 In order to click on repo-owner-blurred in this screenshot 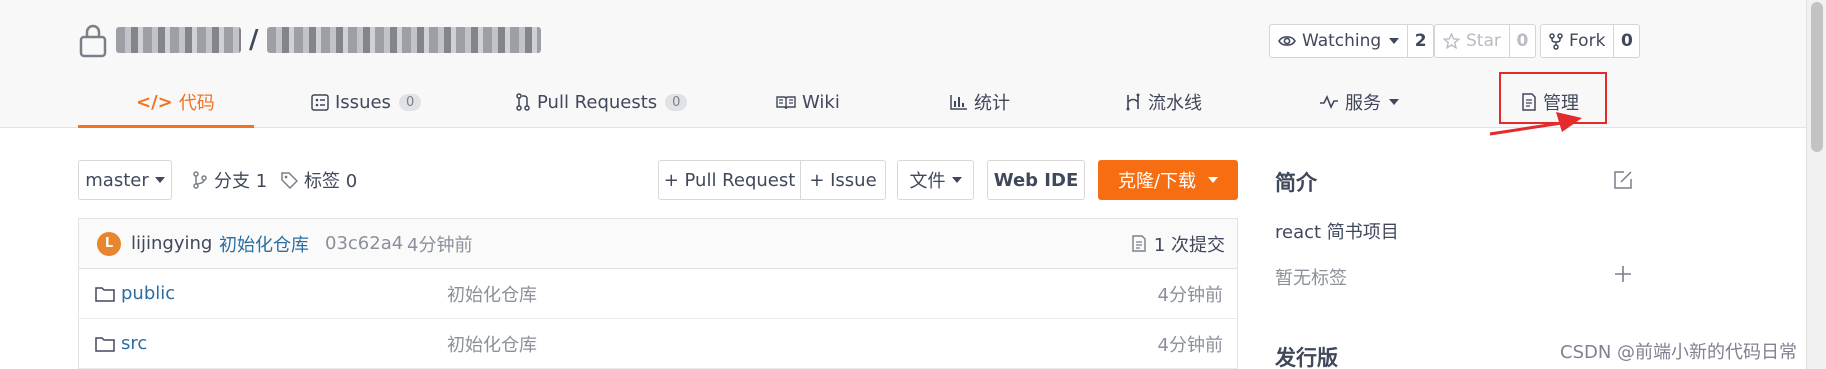, I will do `click(178, 40)`.